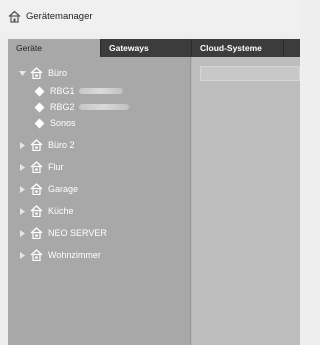 The image size is (320, 345). What do you see at coordinates (56, 167) in the screenshot?
I see `tree-room-label: Flur` at bounding box center [56, 167].